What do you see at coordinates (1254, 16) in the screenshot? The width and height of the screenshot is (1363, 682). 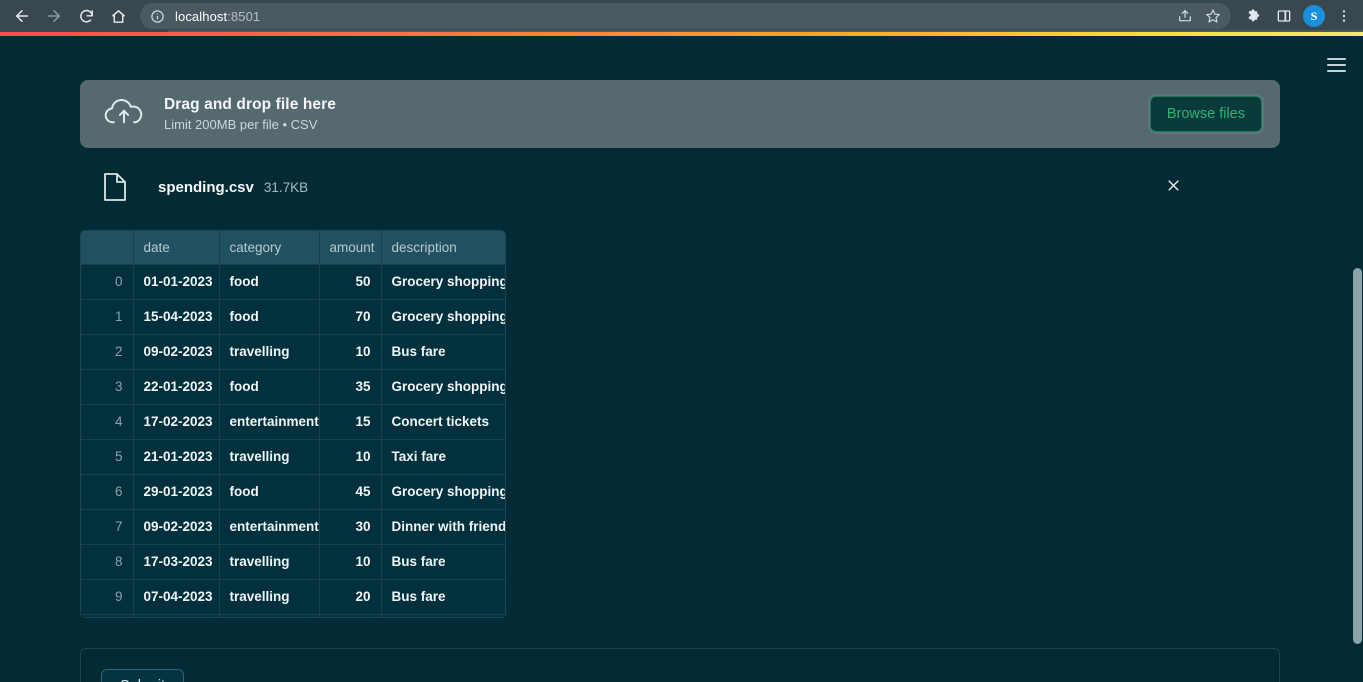 I see `puzzle-icon` at bounding box center [1254, 16].